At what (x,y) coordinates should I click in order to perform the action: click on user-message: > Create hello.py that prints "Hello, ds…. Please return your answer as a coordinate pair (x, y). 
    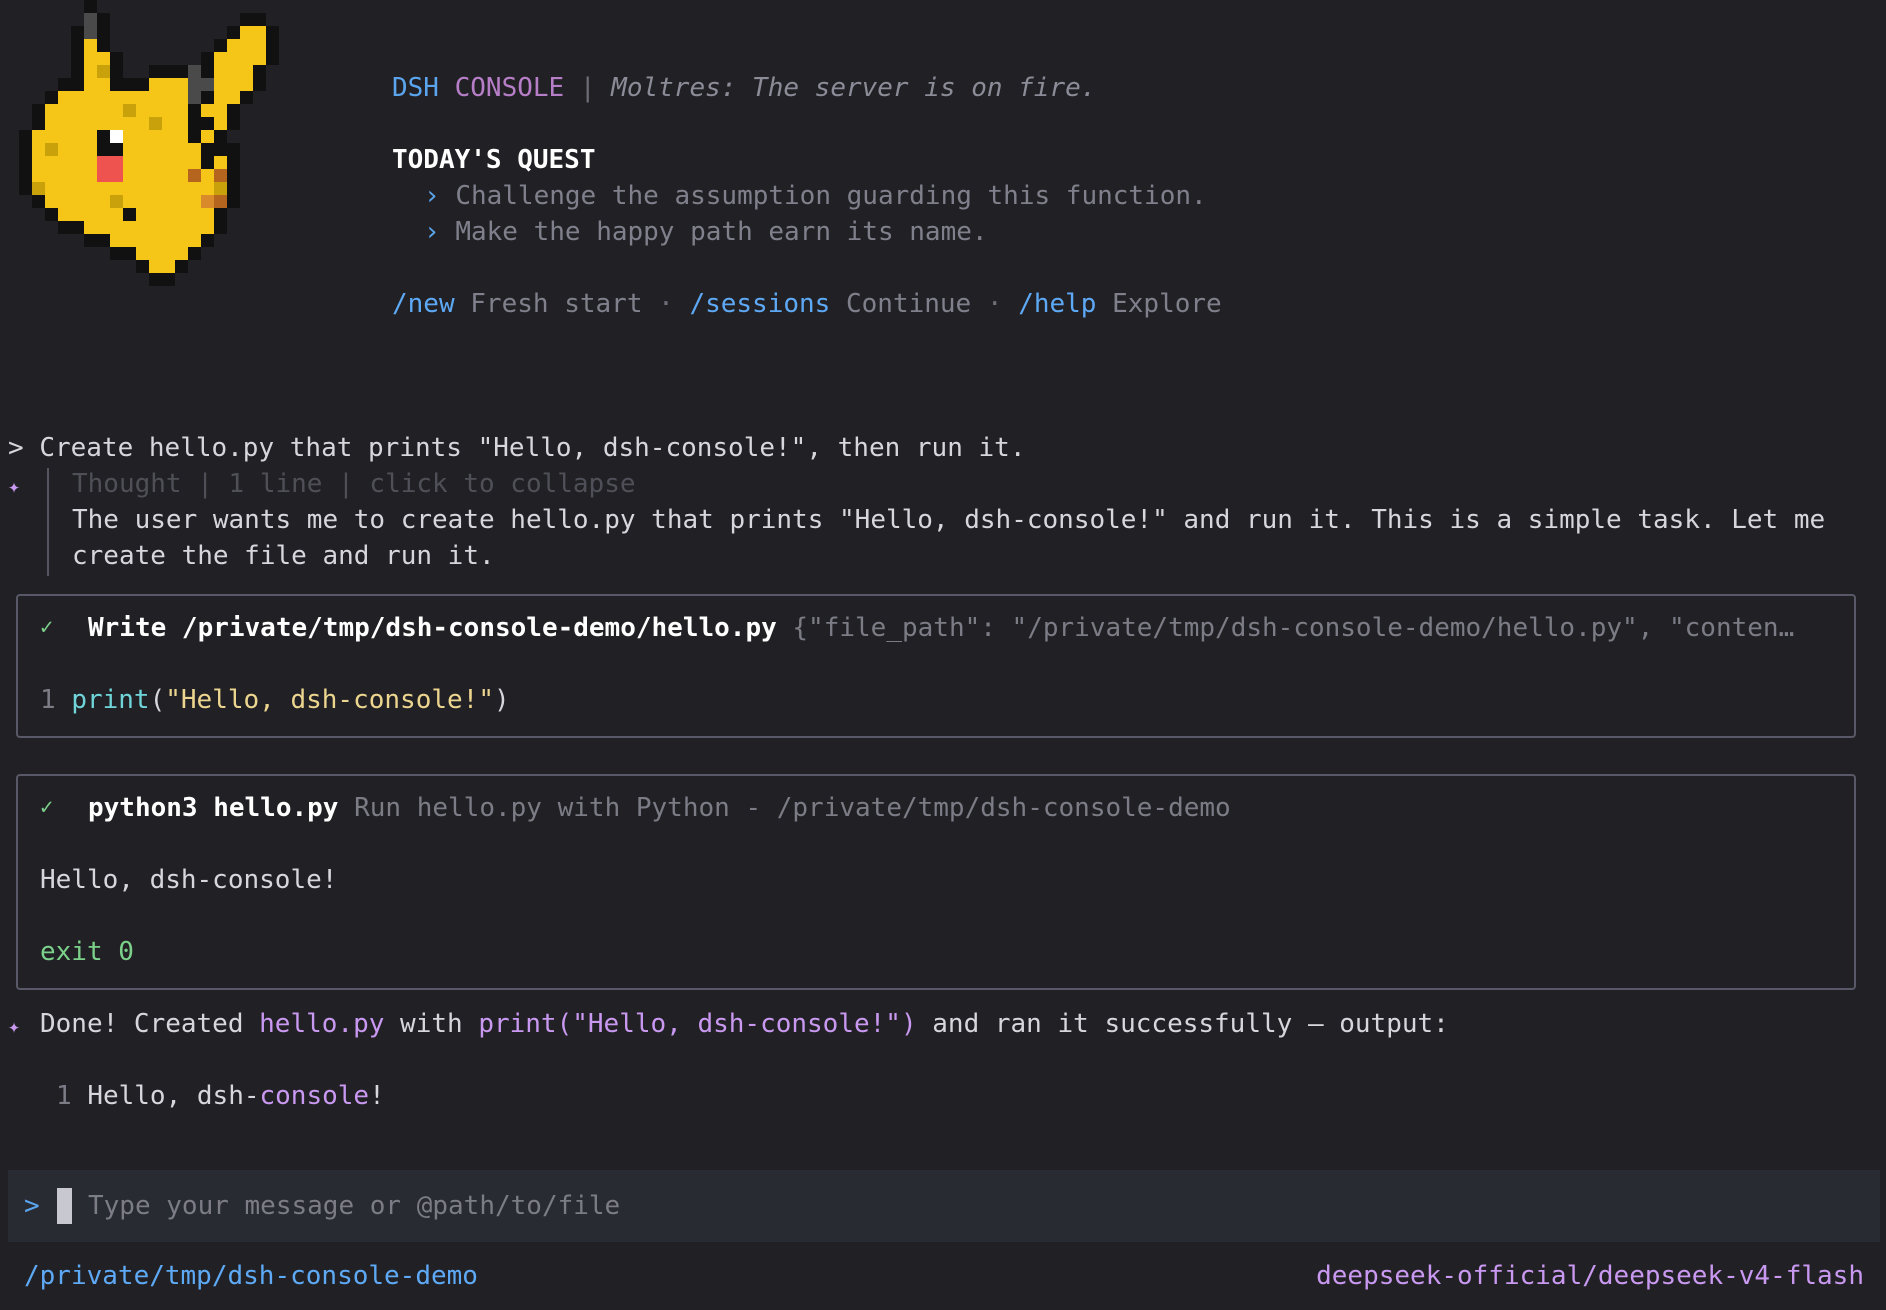
    Looking at the image, I should click on (517, 448).